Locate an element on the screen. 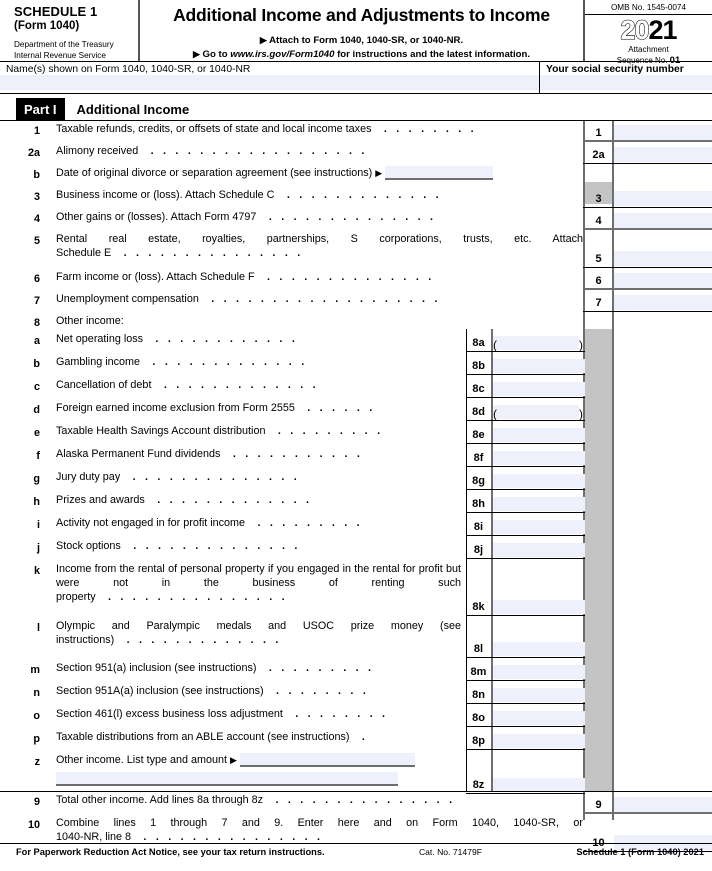 The width and height of the screenshot is (712, 871). leader-dots: . . . . . . . . . is located at coordinates (324, 431).